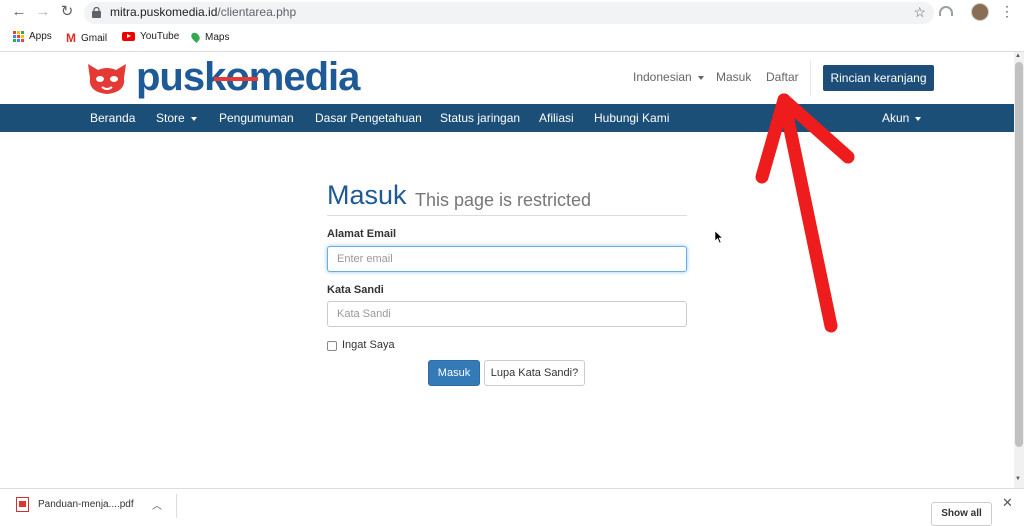  What do you see at coordinates (454, 373) in the screenshot?
I see `login-submit-button: Masuk` at bounding box center [454, 373].